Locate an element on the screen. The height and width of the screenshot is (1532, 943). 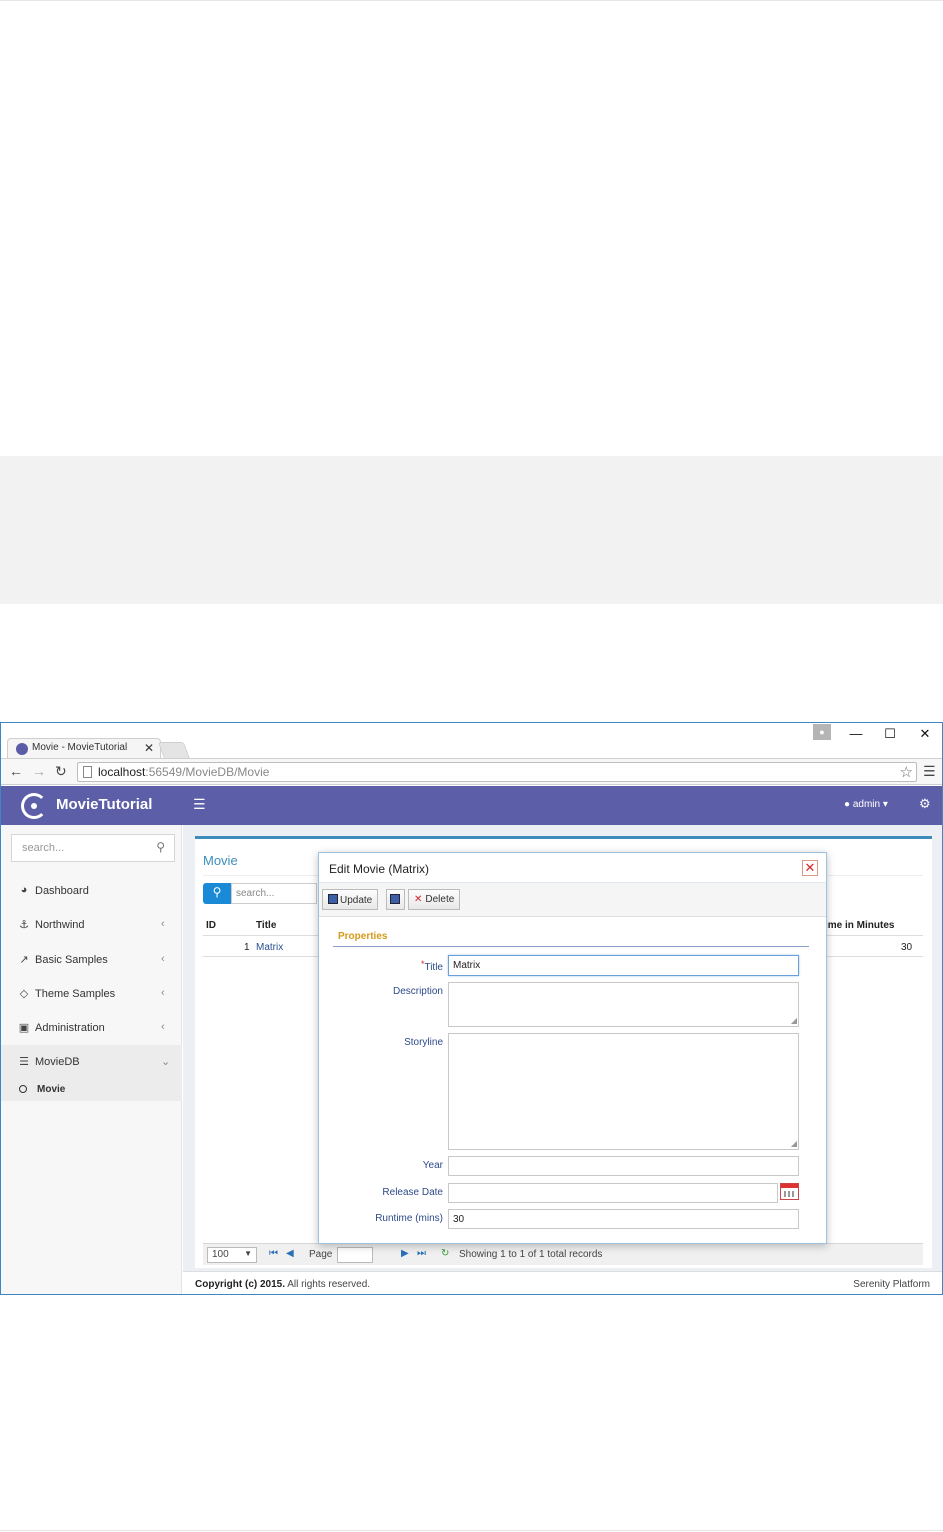
user-menu: ● admin ▾ is located at coordinates (866, 804).